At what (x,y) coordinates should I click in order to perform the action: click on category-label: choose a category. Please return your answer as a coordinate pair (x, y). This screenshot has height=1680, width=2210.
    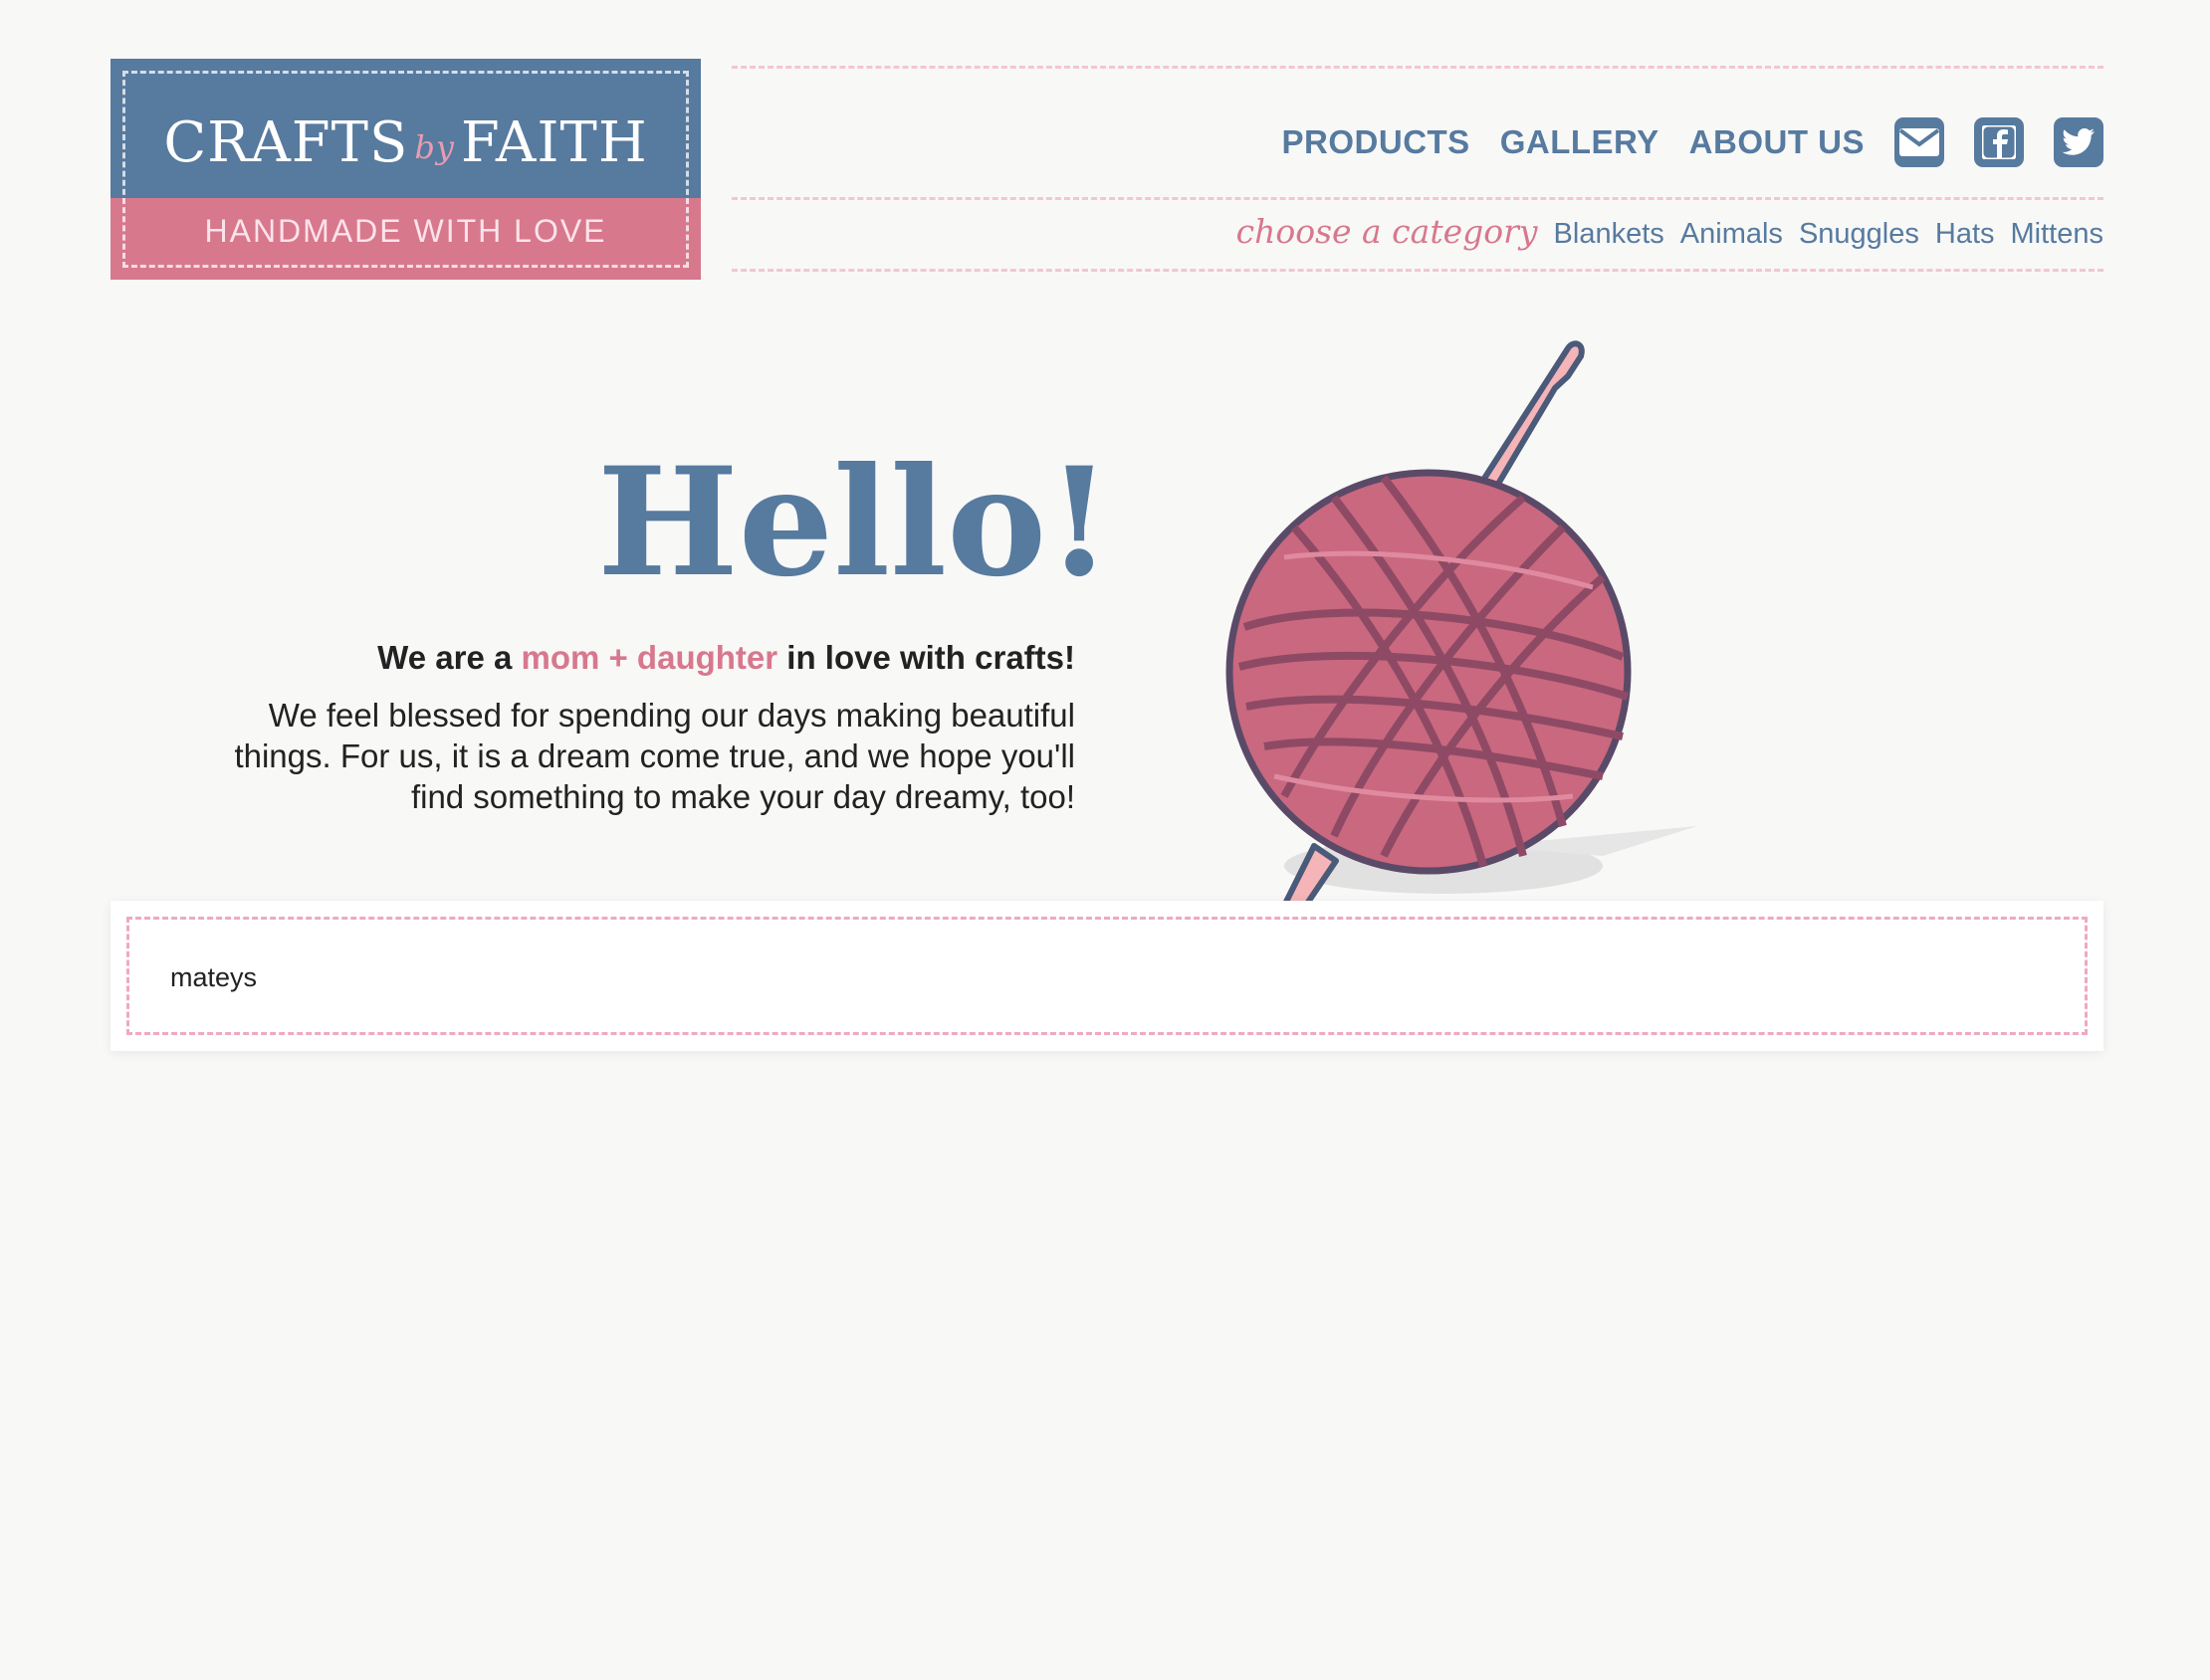
    Looking at the image, I should click on (1386, 231).